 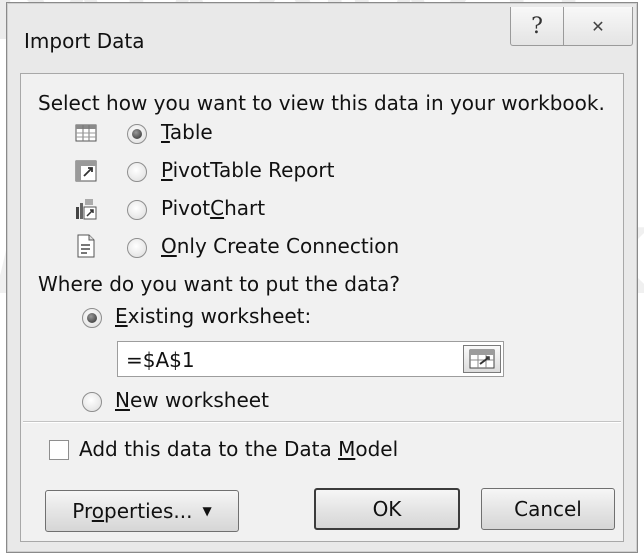 I want to click on help-button: ?, so click(x=537, y=26).